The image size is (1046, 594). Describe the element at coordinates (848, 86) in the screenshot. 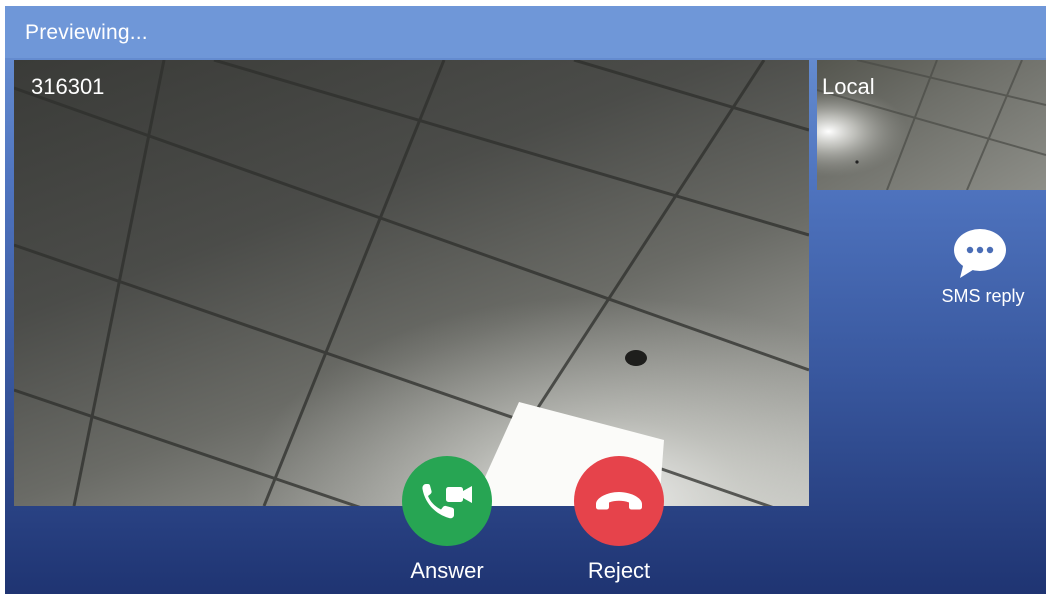

I see `local-label: Local` at that location.